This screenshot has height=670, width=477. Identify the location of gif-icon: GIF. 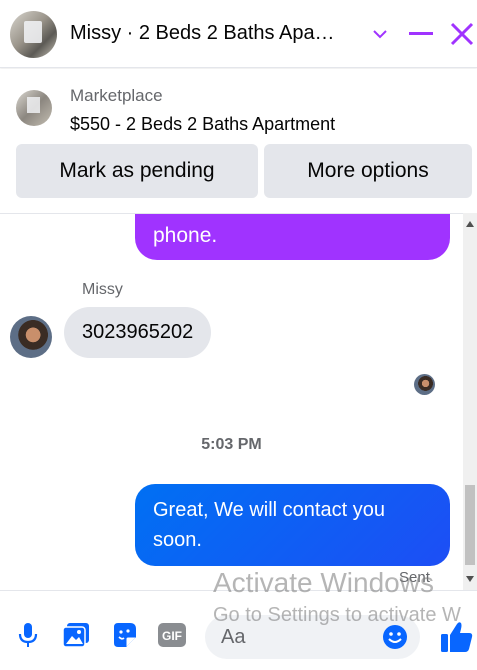
(172, 635).